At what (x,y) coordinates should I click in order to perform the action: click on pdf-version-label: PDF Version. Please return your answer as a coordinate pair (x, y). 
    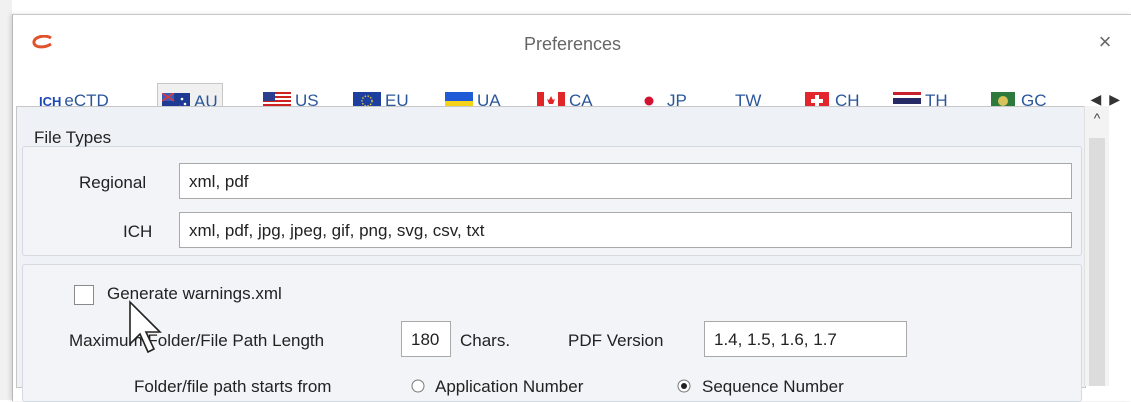
    Looking at the image, I should click on (616, 340).